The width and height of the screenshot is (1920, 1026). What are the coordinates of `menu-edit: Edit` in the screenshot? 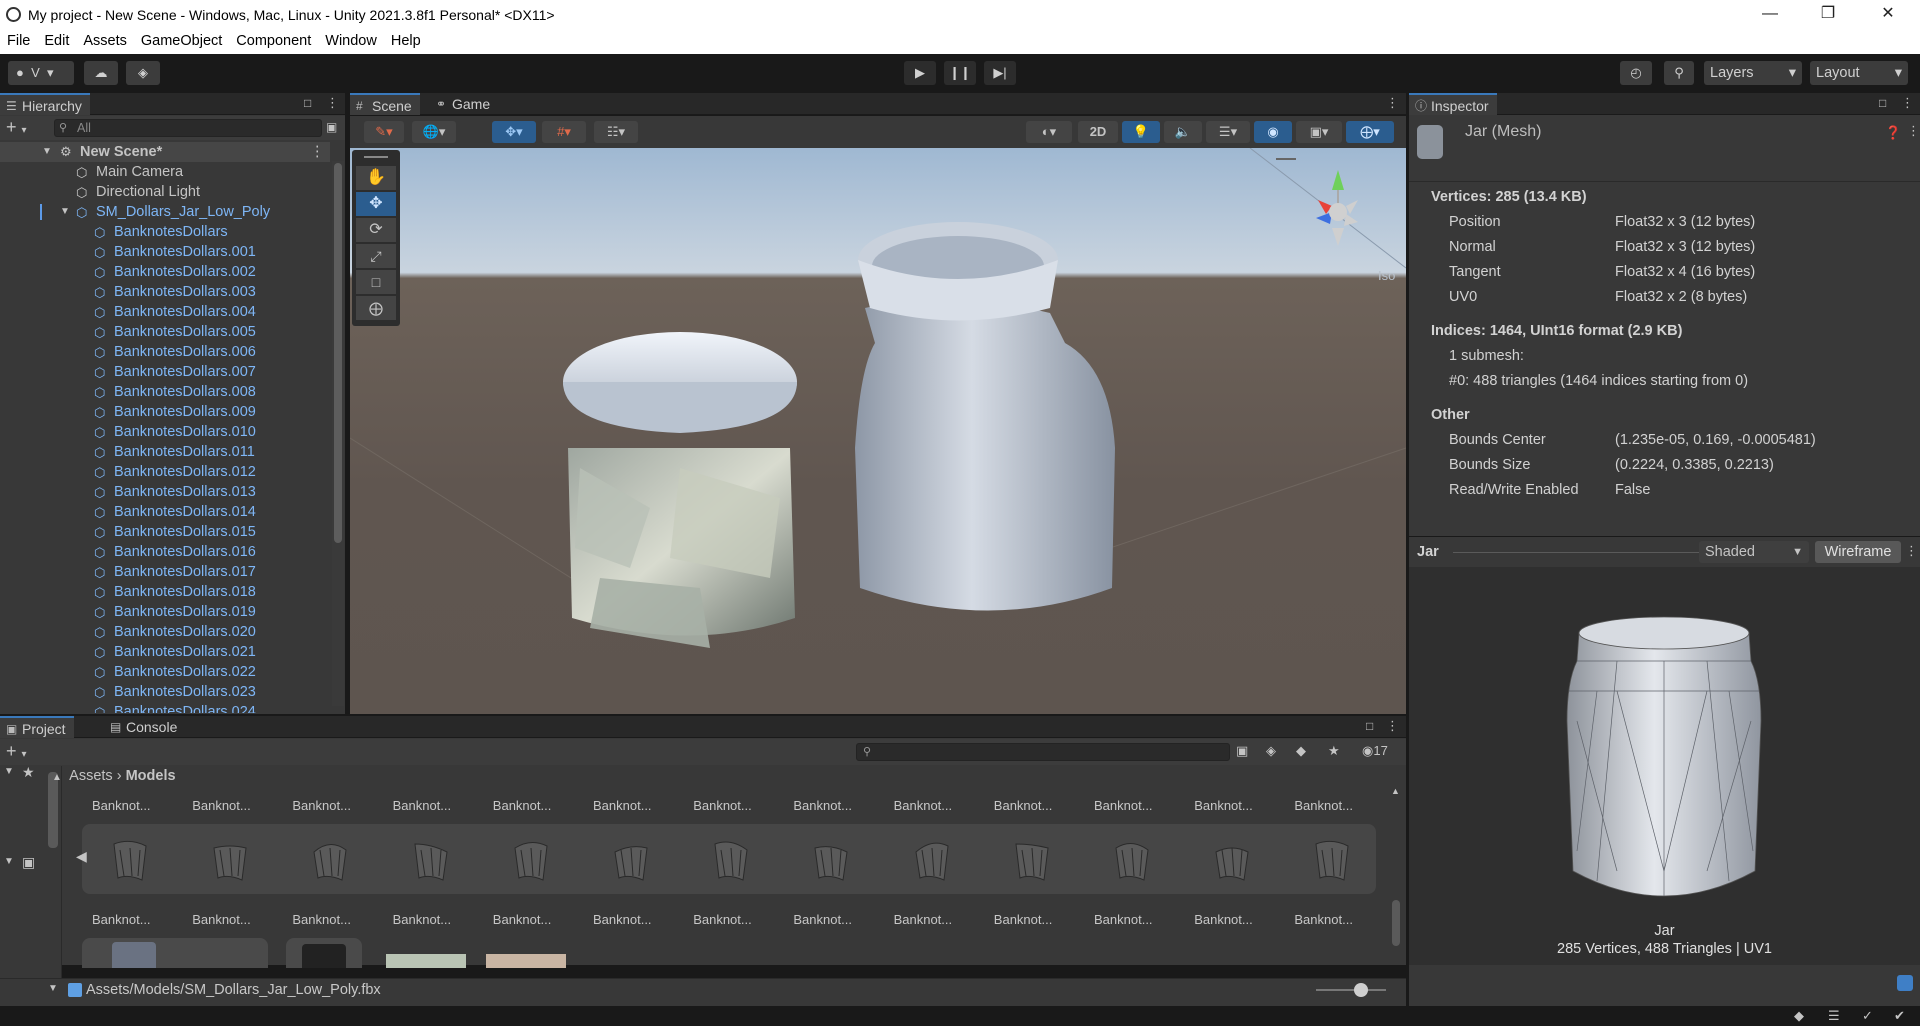 It's located at (56, 39).